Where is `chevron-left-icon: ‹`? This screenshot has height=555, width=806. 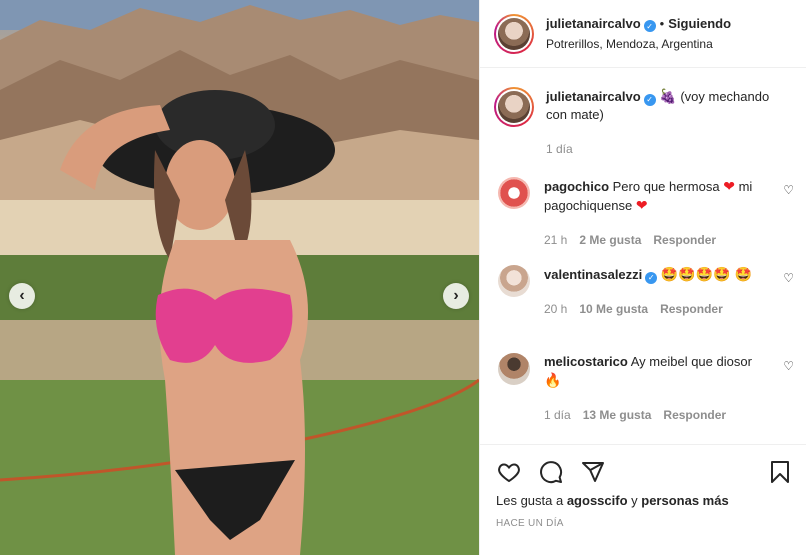
chevron-left-icon: ‹ is located at coordinates (22, 295).